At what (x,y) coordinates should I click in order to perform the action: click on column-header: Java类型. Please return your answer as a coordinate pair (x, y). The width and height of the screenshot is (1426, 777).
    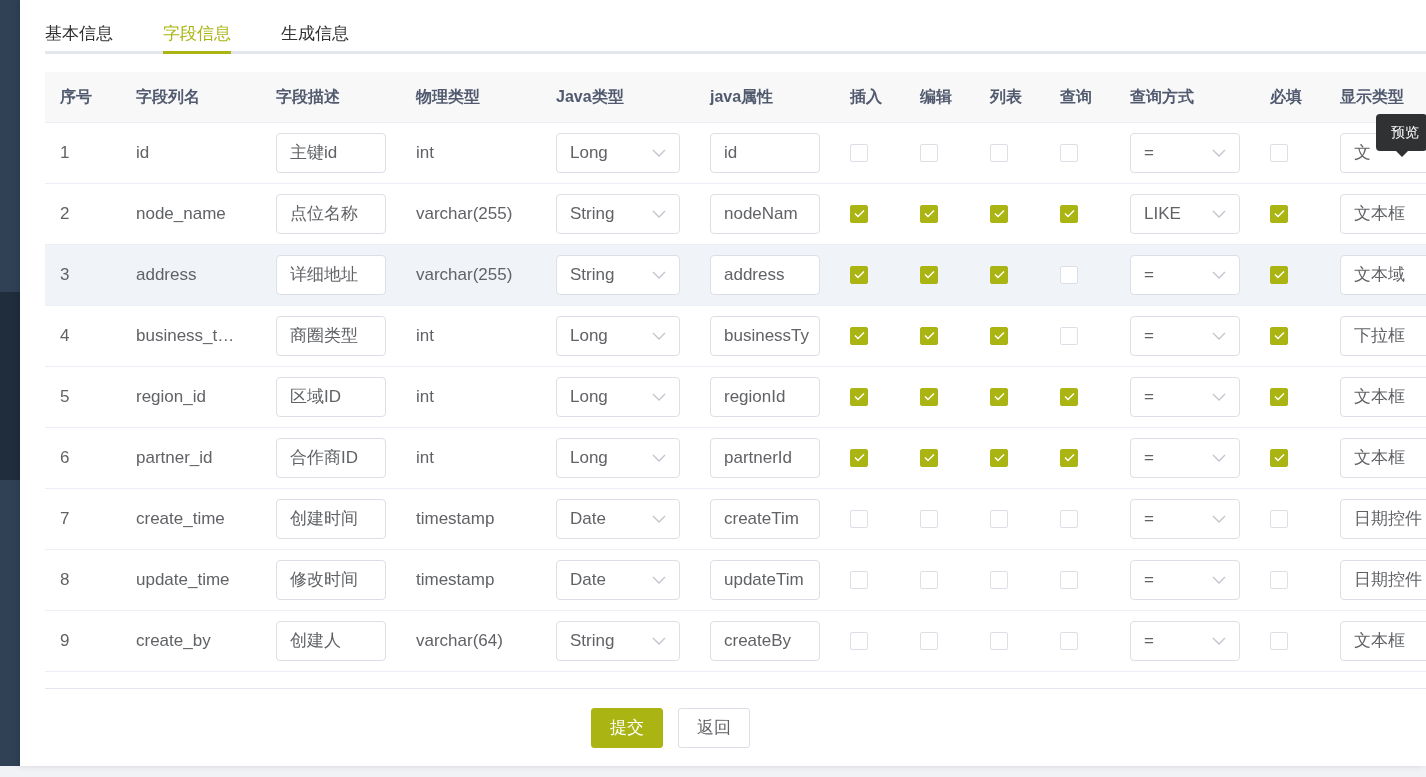
    Looking at the image, I should click on (590, 96).